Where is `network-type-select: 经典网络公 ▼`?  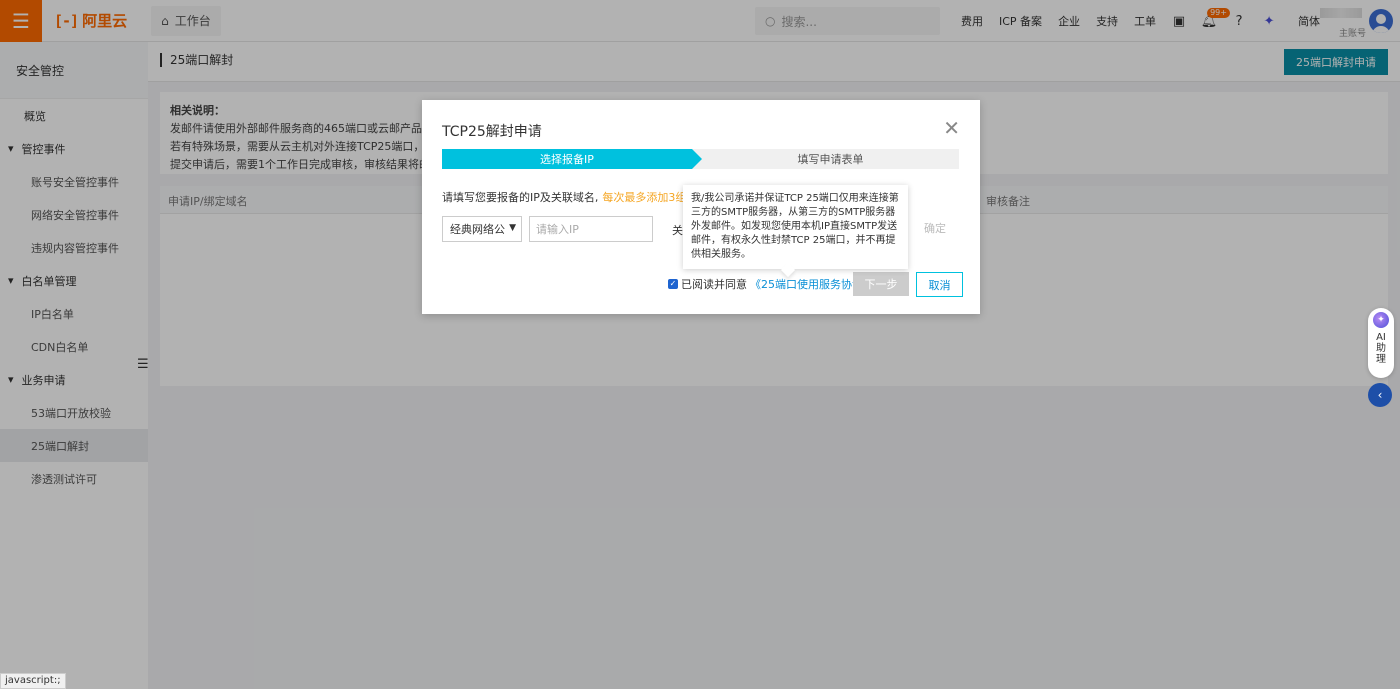
network-type-select: 经典网络公 ▼ is located at coordinates (482, 229).